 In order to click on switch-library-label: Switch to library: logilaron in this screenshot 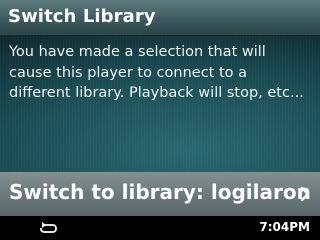, I will do `click(160, 192)`.